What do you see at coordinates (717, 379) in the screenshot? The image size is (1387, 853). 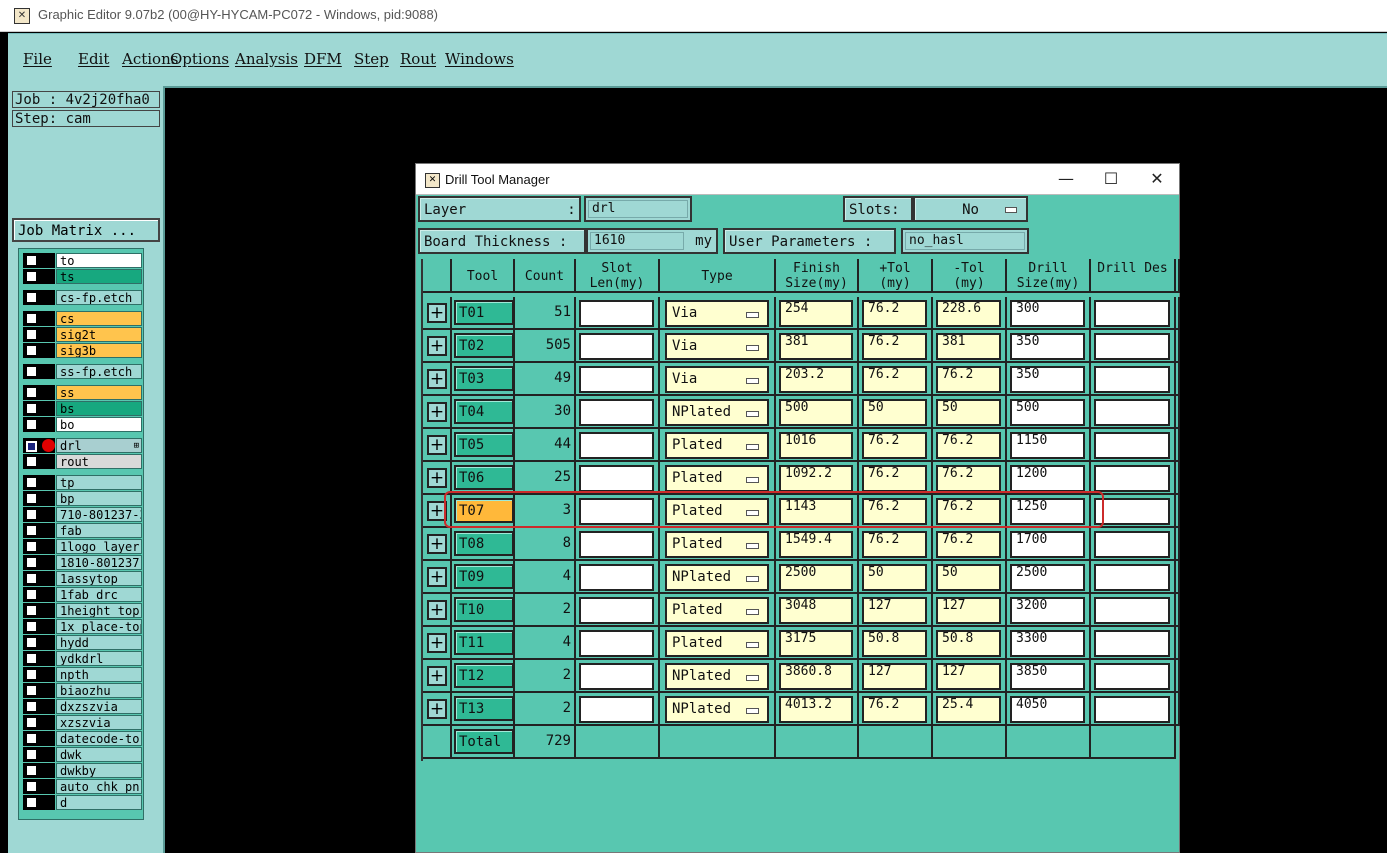 I see `type-dropdown: Via` at bounding box center [717, 379].